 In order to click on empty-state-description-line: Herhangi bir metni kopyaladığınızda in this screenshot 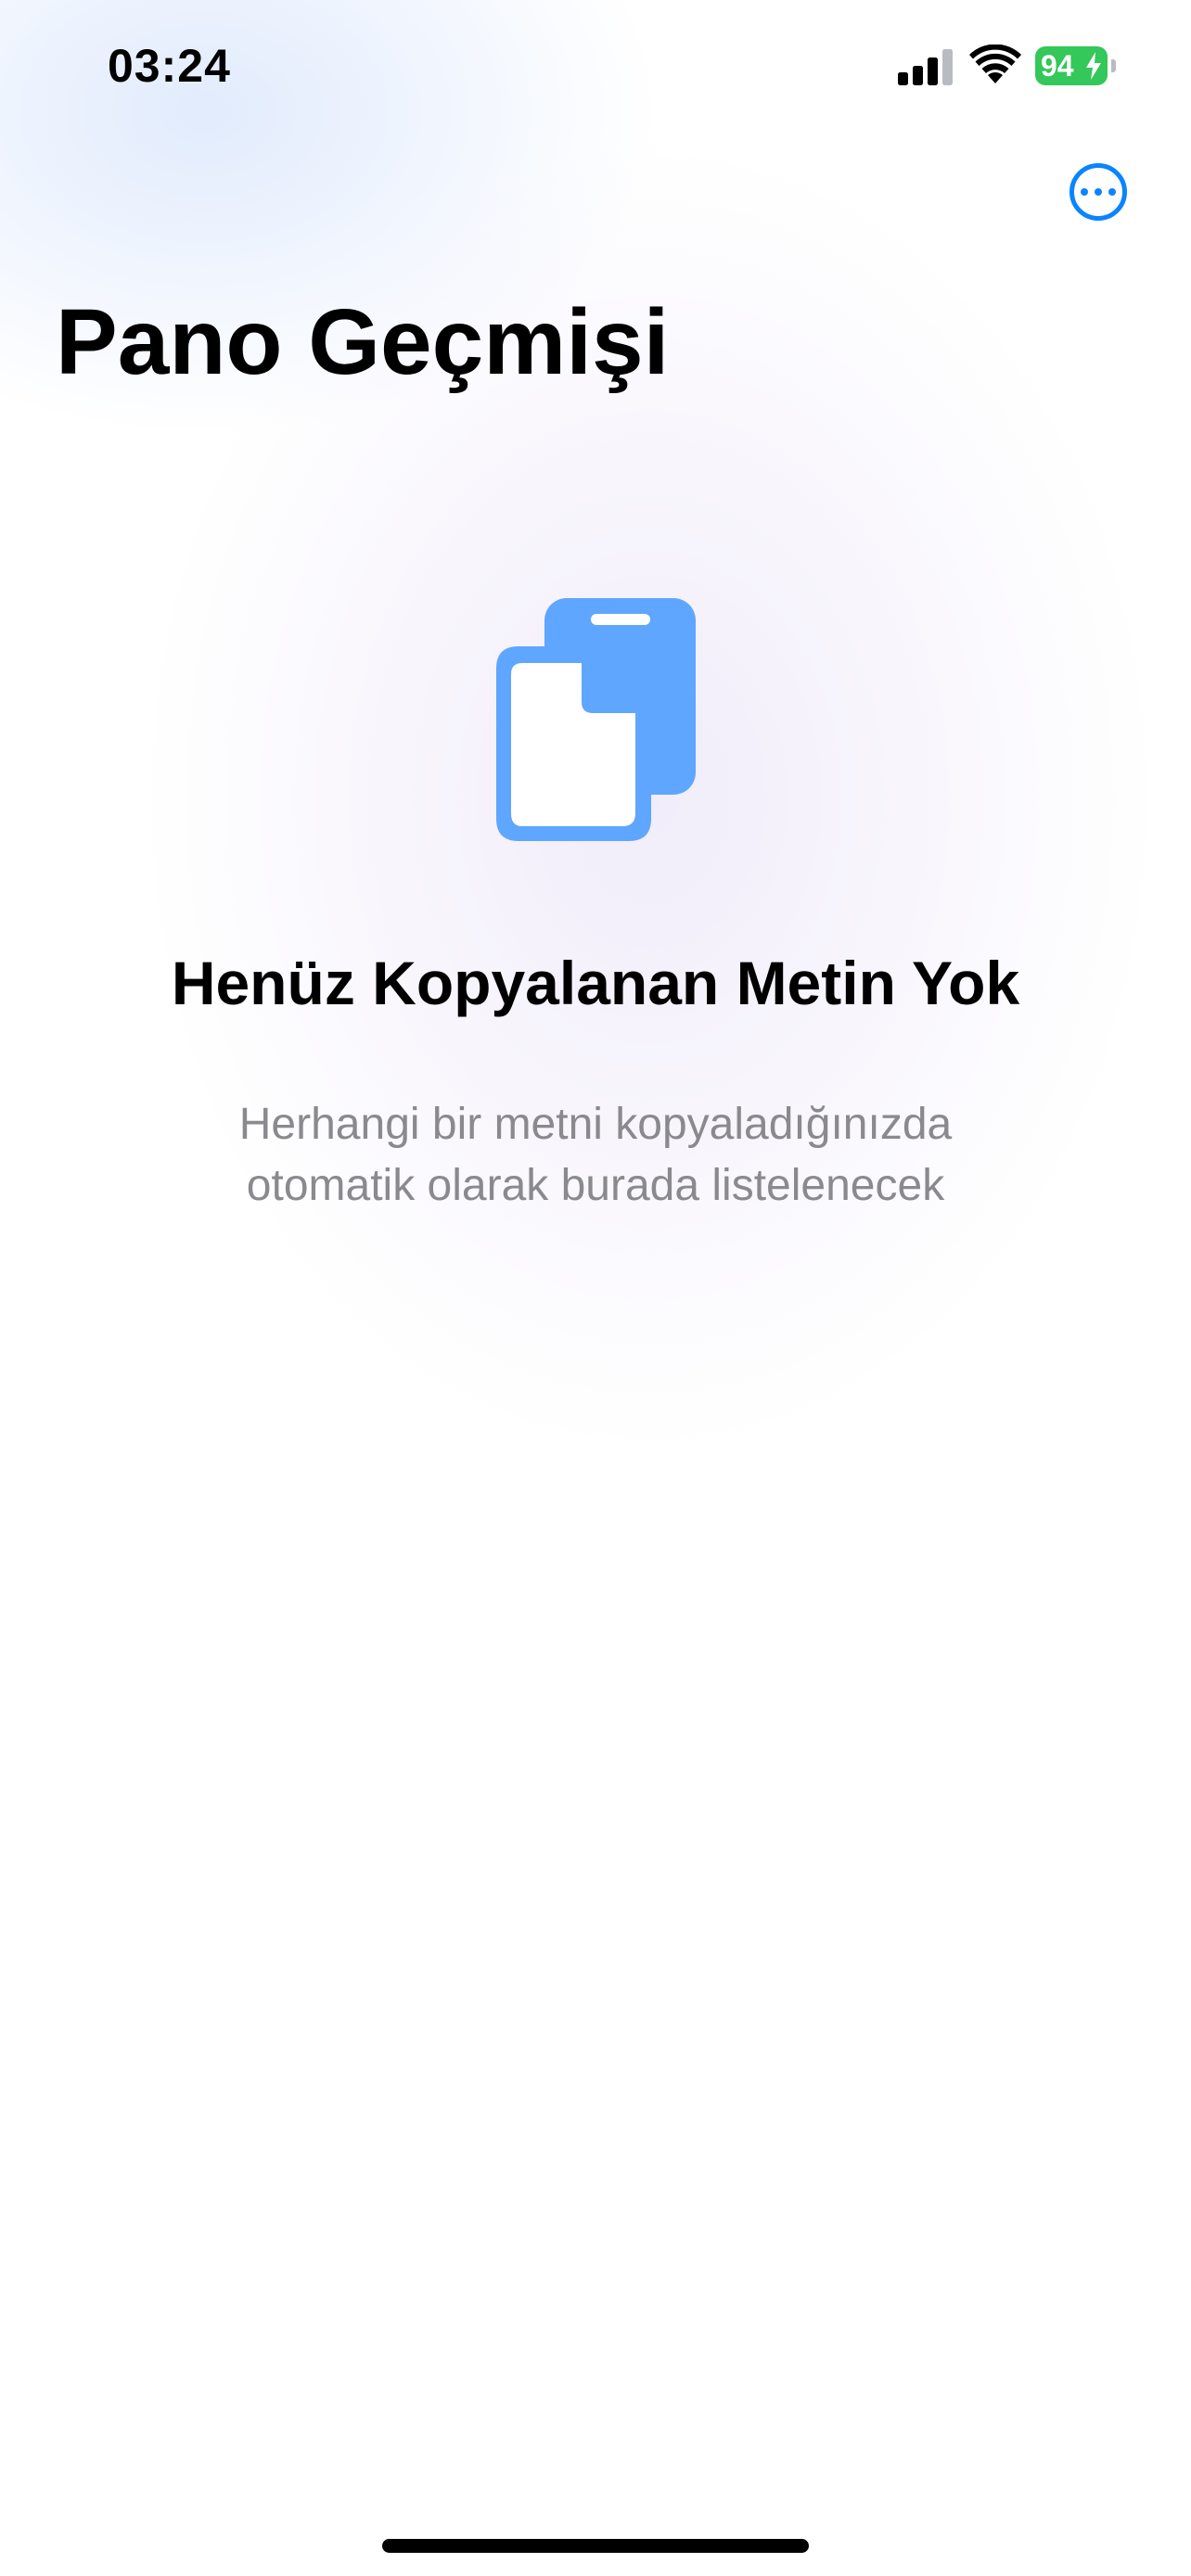, I will do `click(595, 1124)`.